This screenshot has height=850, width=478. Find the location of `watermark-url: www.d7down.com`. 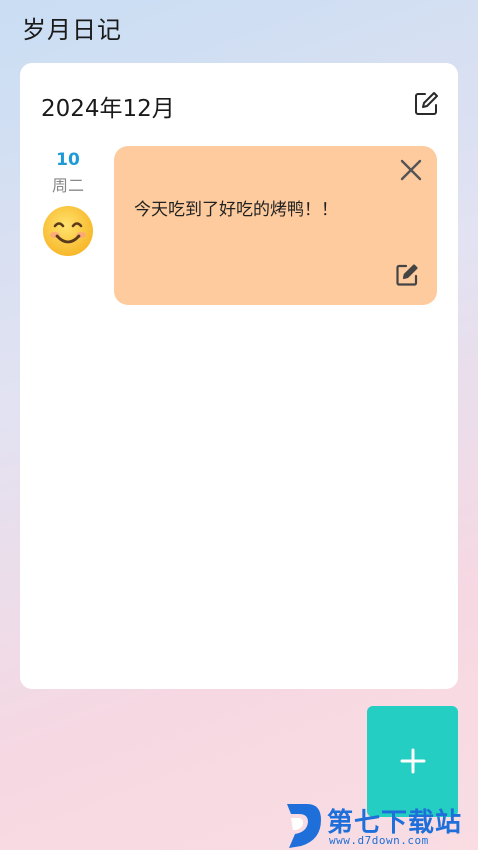

watermark-url: www.d7down.com is located at coordinates (379, 840).